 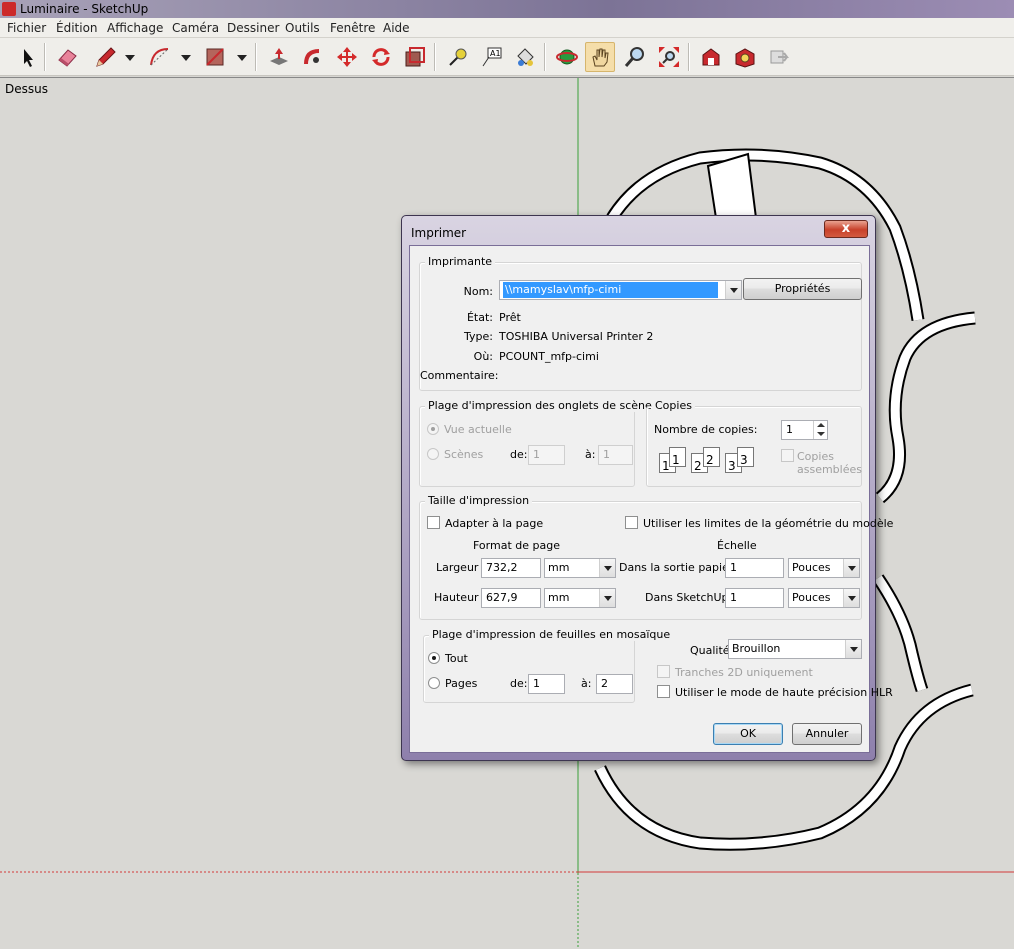 What do you see at coordinates (580, 568) in the screenshot?
I see `width-unit-select: mm` at bounding box center [580, 568].